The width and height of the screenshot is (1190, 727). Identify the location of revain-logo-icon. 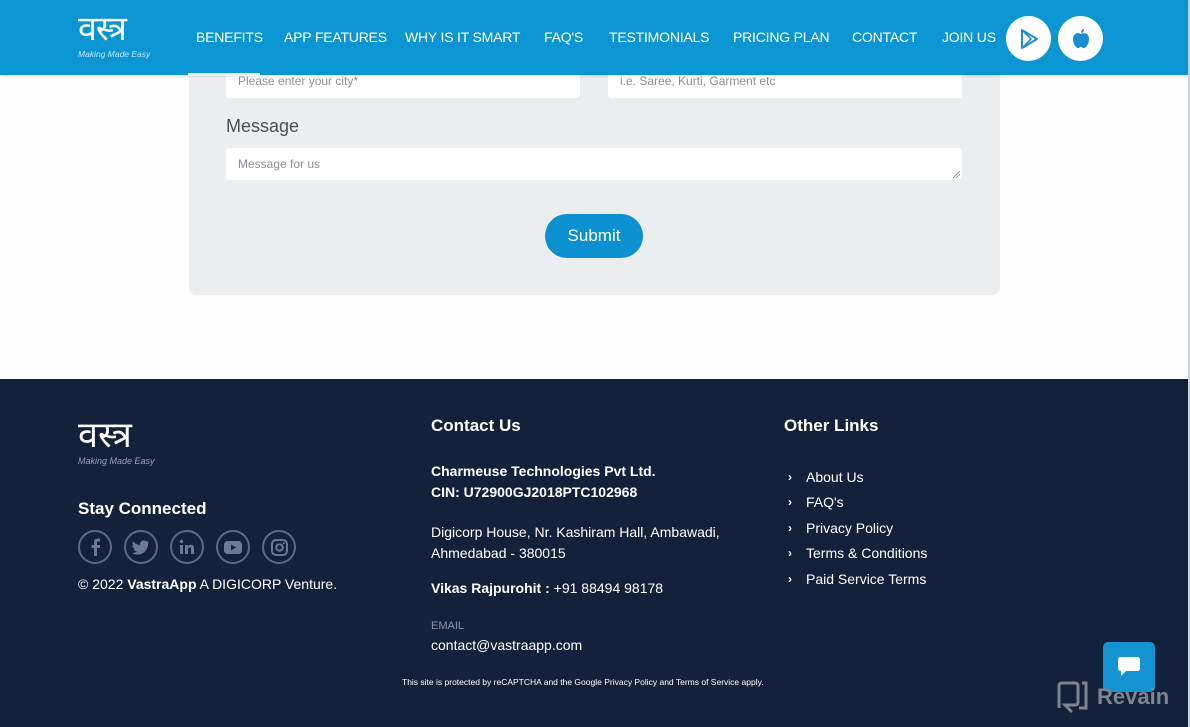
(1072, 697).